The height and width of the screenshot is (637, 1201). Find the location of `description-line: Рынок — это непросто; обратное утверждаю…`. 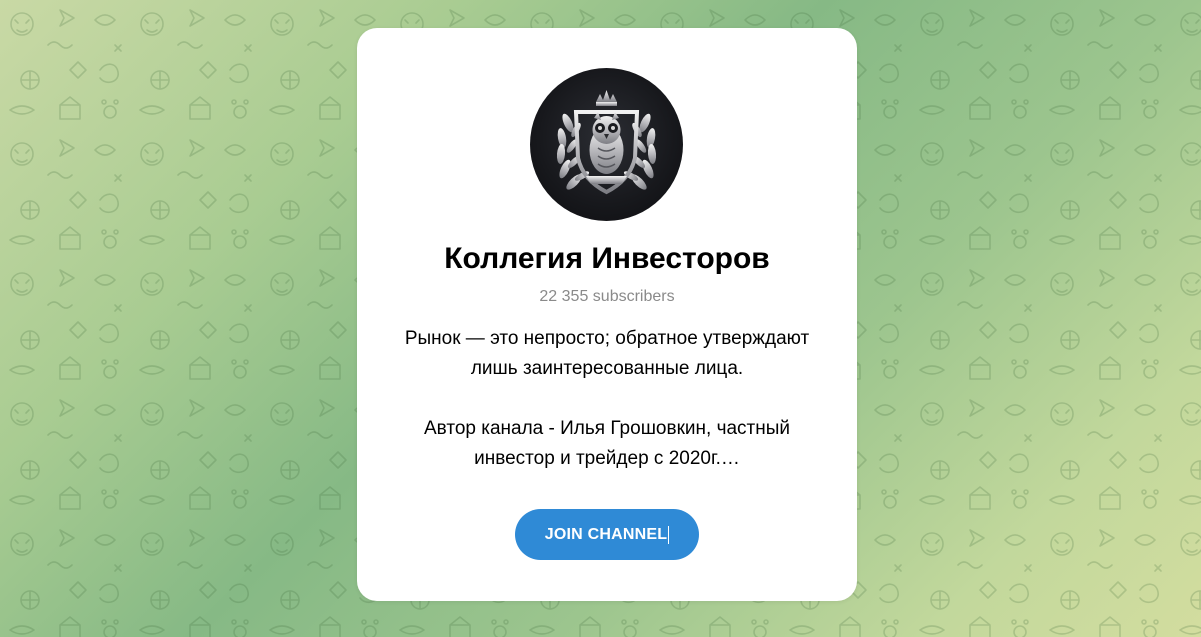

description-line: Рынок — это непросто; обратное утверждаю… is located at coordinates (607, 338).